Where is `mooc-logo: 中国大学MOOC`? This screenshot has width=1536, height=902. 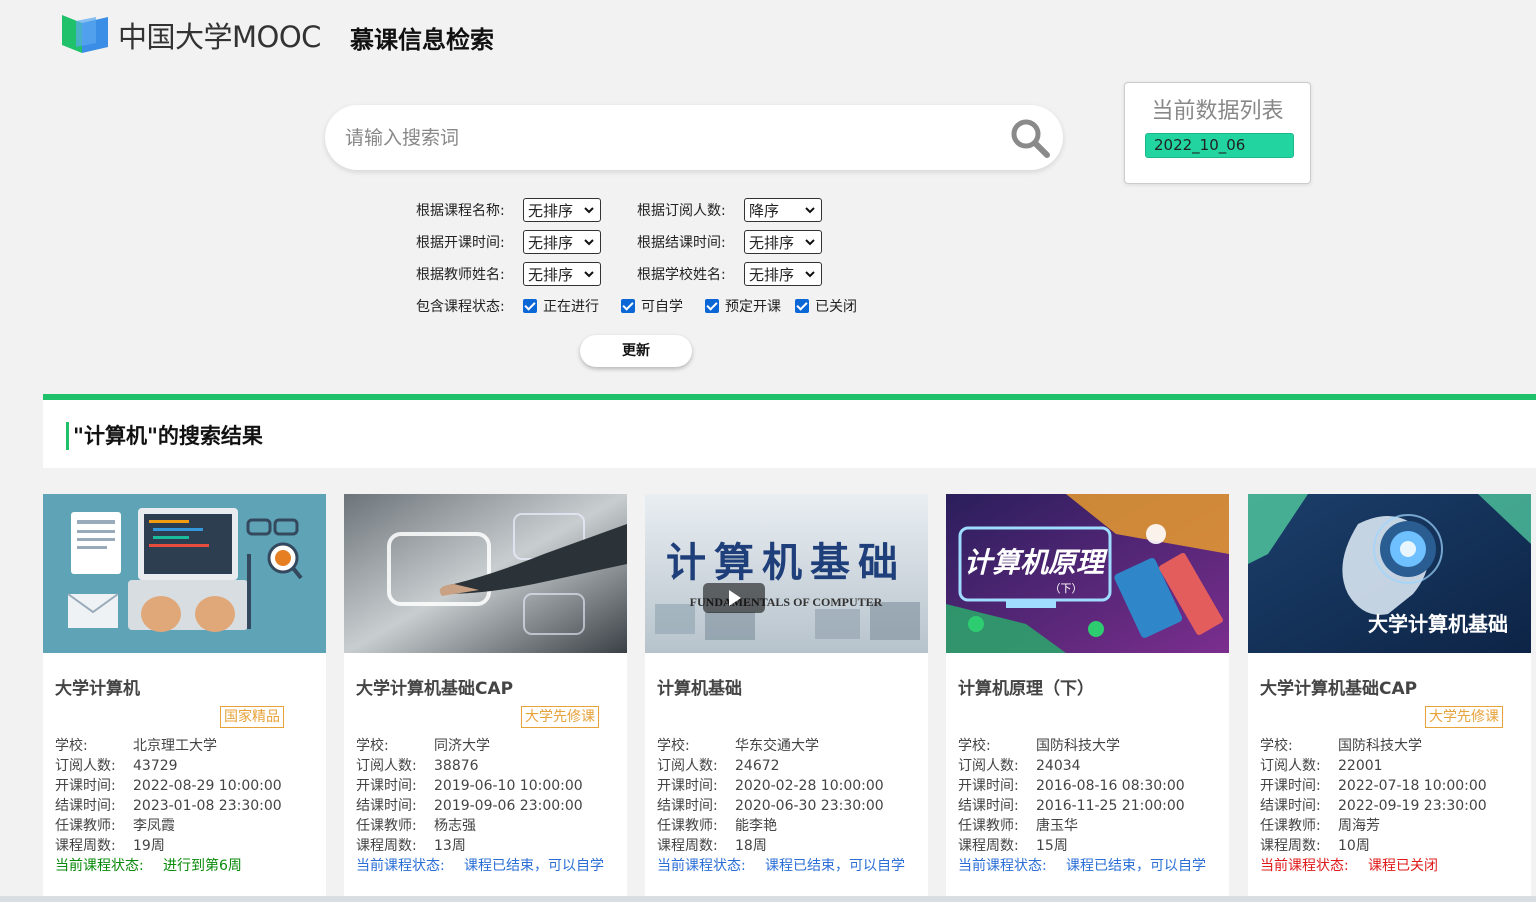 mooc-logo: 中国大学MOOC is located at coordinates (191, 35).